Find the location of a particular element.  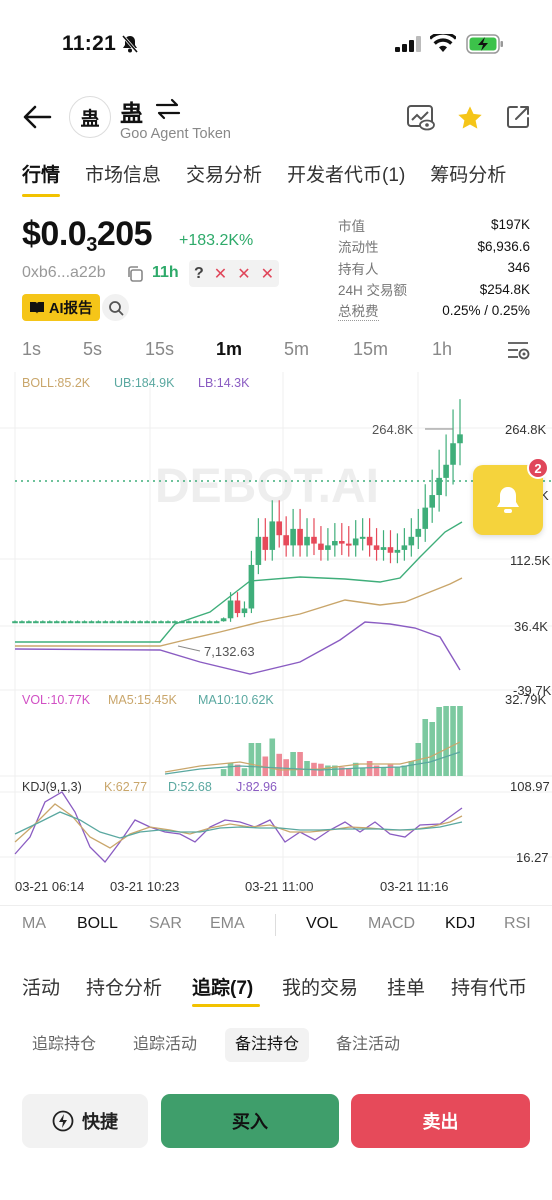

chip-noted-holdings: 备注持仓 is located at coordinates (267, 1045).